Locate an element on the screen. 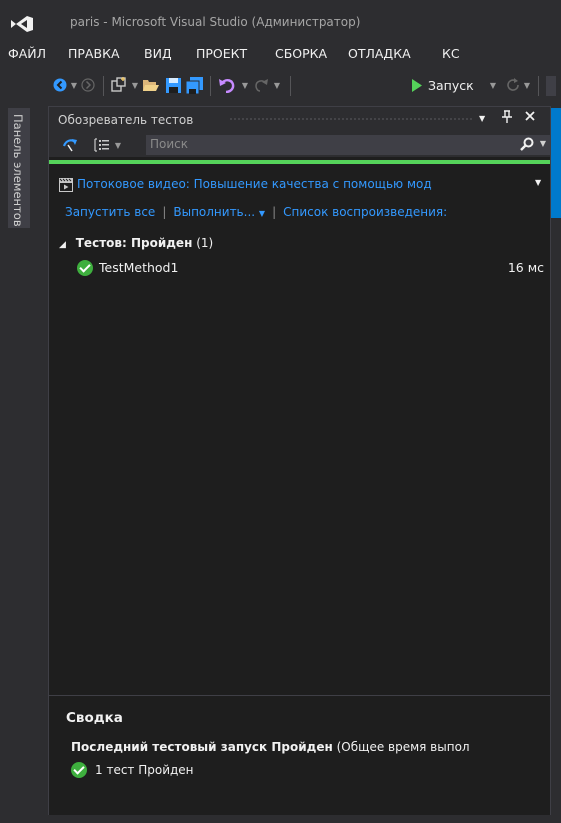 This screenshot has width=561, height=823. config-combo is located at coordinates (551, 86).